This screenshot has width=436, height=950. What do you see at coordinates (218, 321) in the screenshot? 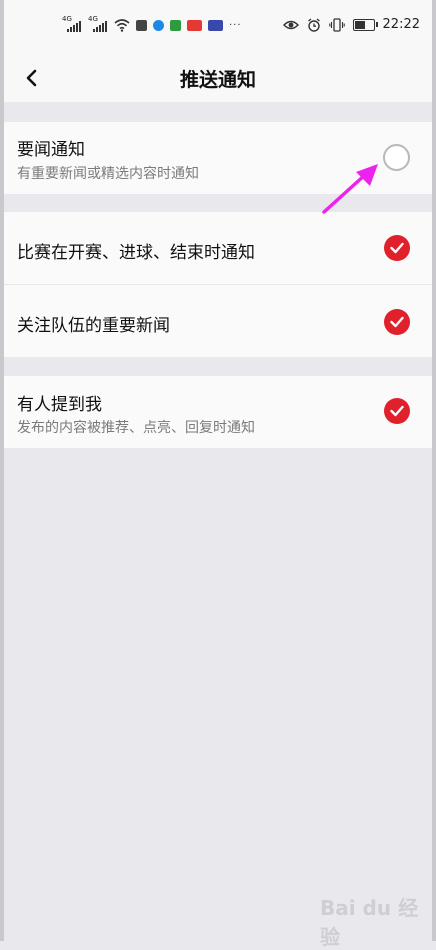
I see `setting-row-followed-team-news: 关注队伍的重要新闻` at bounding box center [218, 321].